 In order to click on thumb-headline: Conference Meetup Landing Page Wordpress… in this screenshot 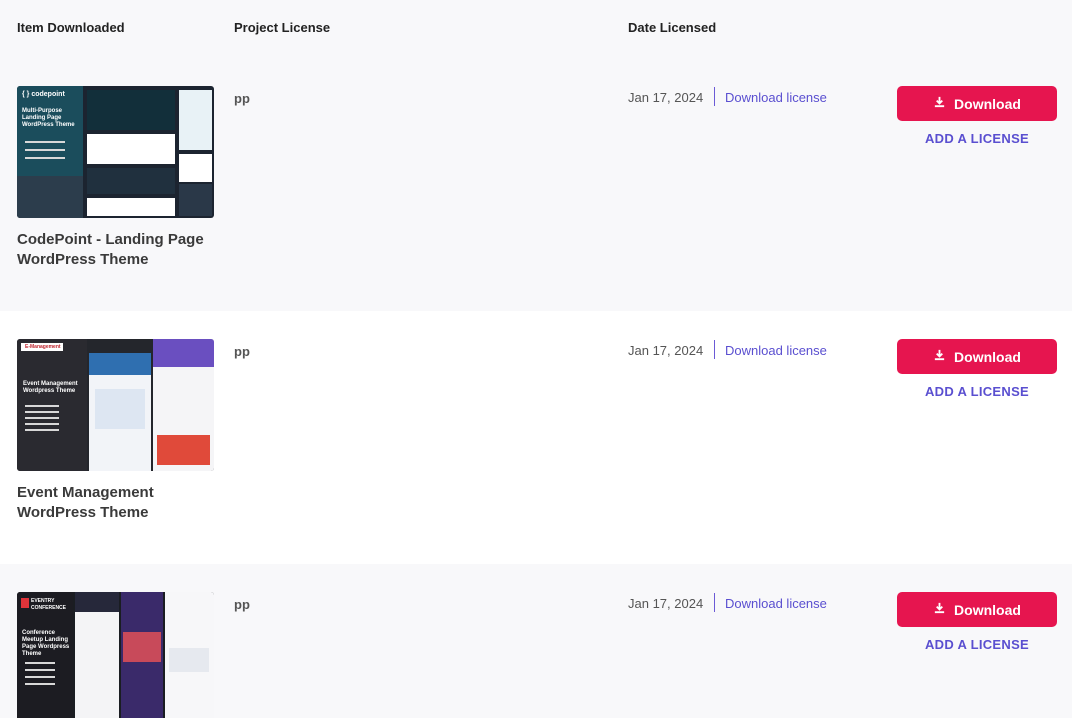, I will do `click(46, 643)`.